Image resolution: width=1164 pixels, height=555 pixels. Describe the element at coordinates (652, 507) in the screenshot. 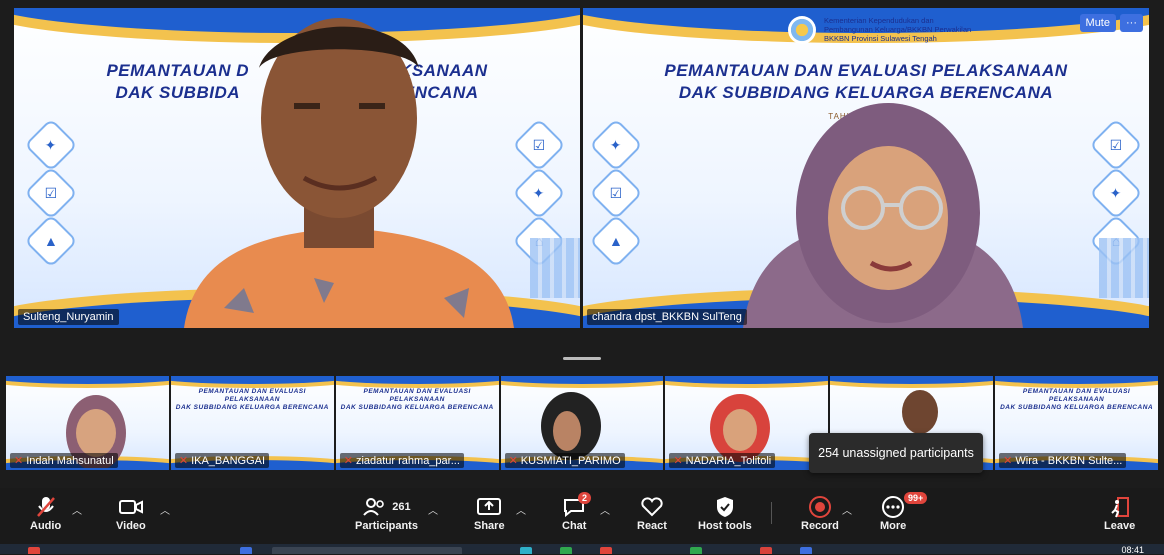

I see `heart-icon` at that location.